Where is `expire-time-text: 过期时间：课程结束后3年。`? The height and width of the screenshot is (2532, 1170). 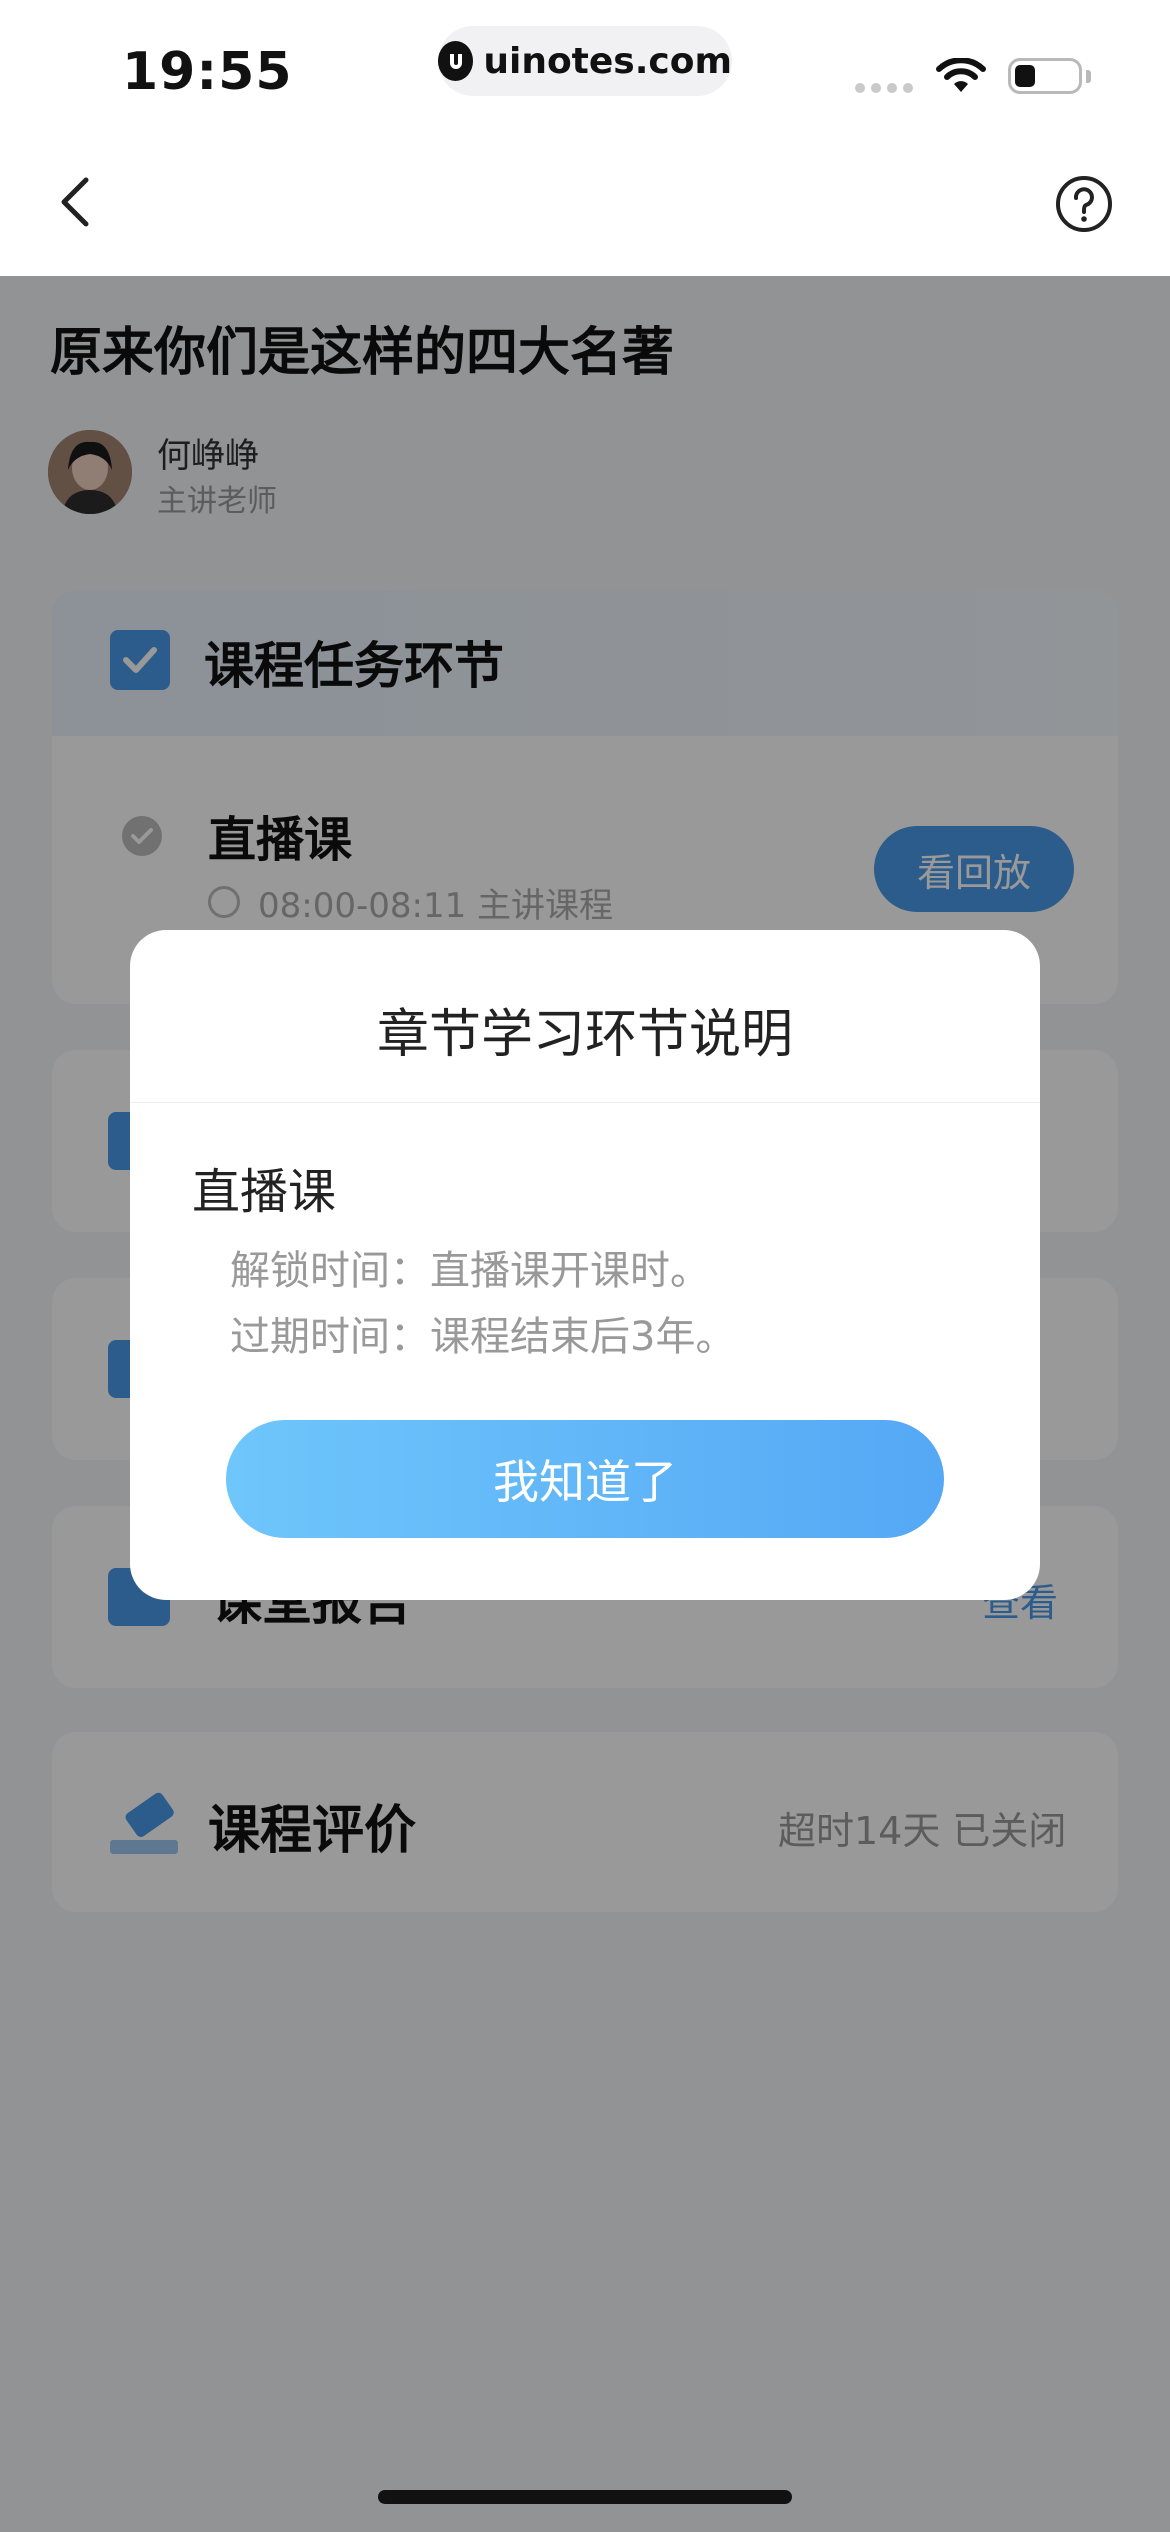 expire-time-text: 过期时间：课程结束后3年。 is located at coordinates (483, 1337).